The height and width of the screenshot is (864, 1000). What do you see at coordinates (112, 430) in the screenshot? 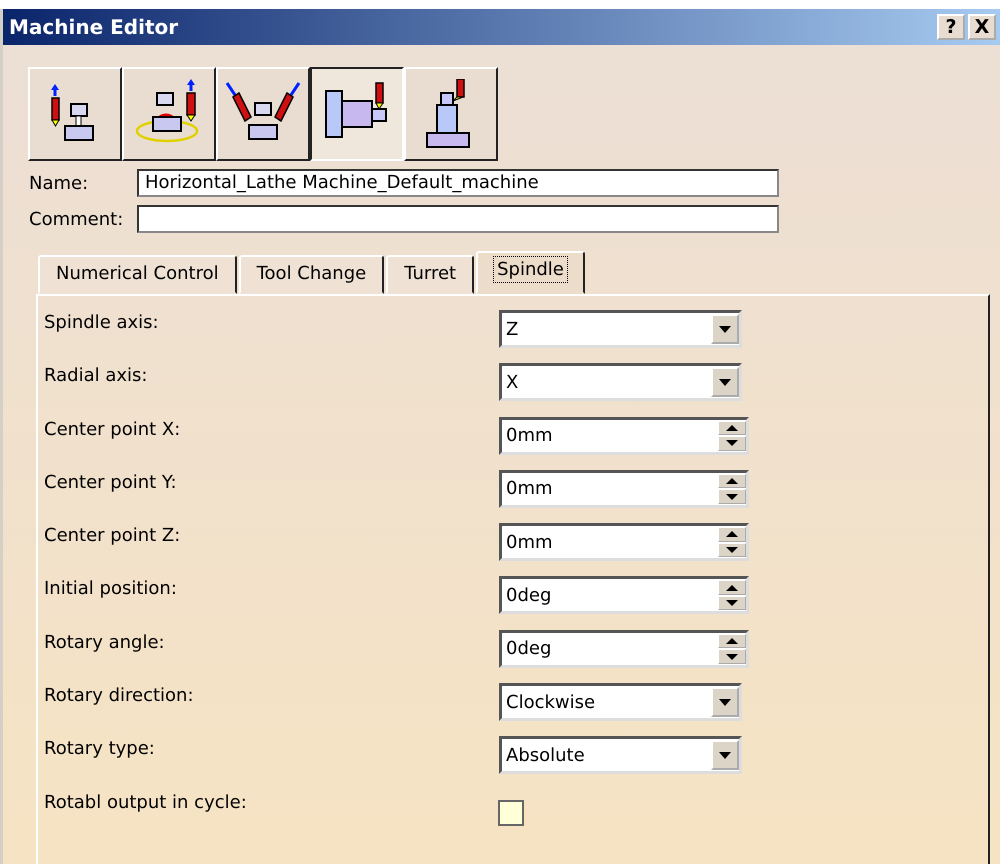
I see `field-label: Center point X:` at bounding box center [112, 430].